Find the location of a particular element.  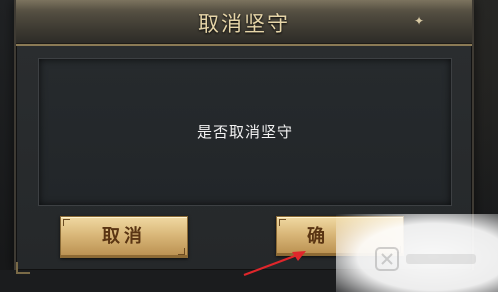

dialog-message: 是否取消坚守 is located at coordinates (244, 132).